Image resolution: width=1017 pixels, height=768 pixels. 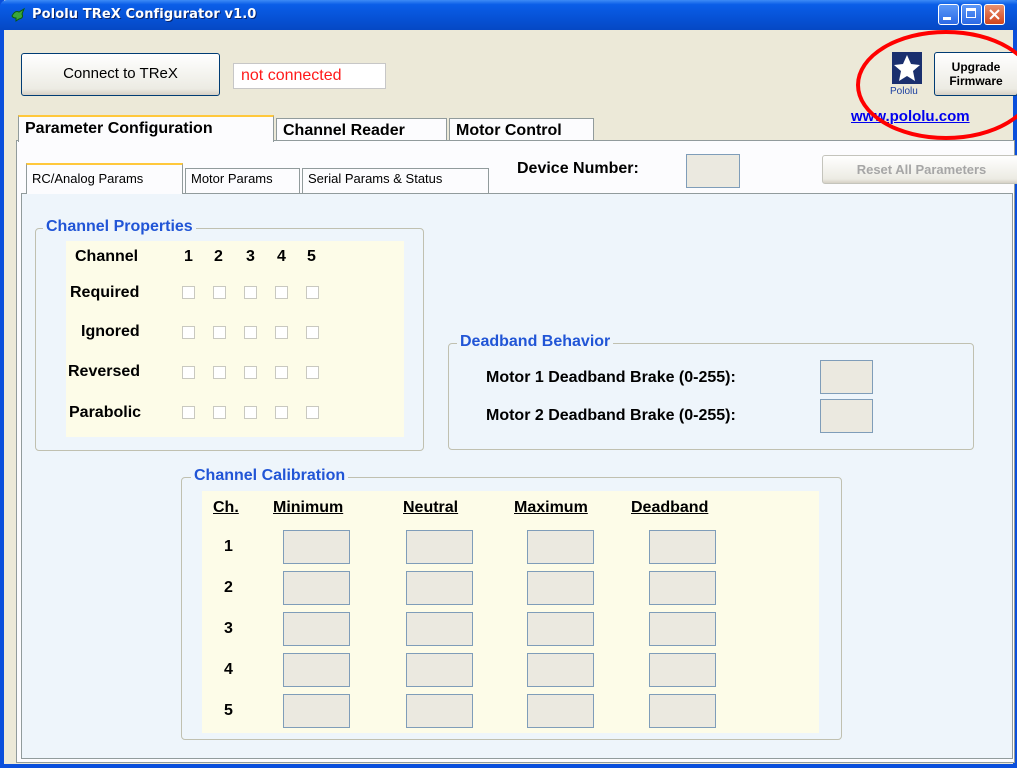 I want to click on column-header-minimum: Minimum, so click(x=308, y=507).